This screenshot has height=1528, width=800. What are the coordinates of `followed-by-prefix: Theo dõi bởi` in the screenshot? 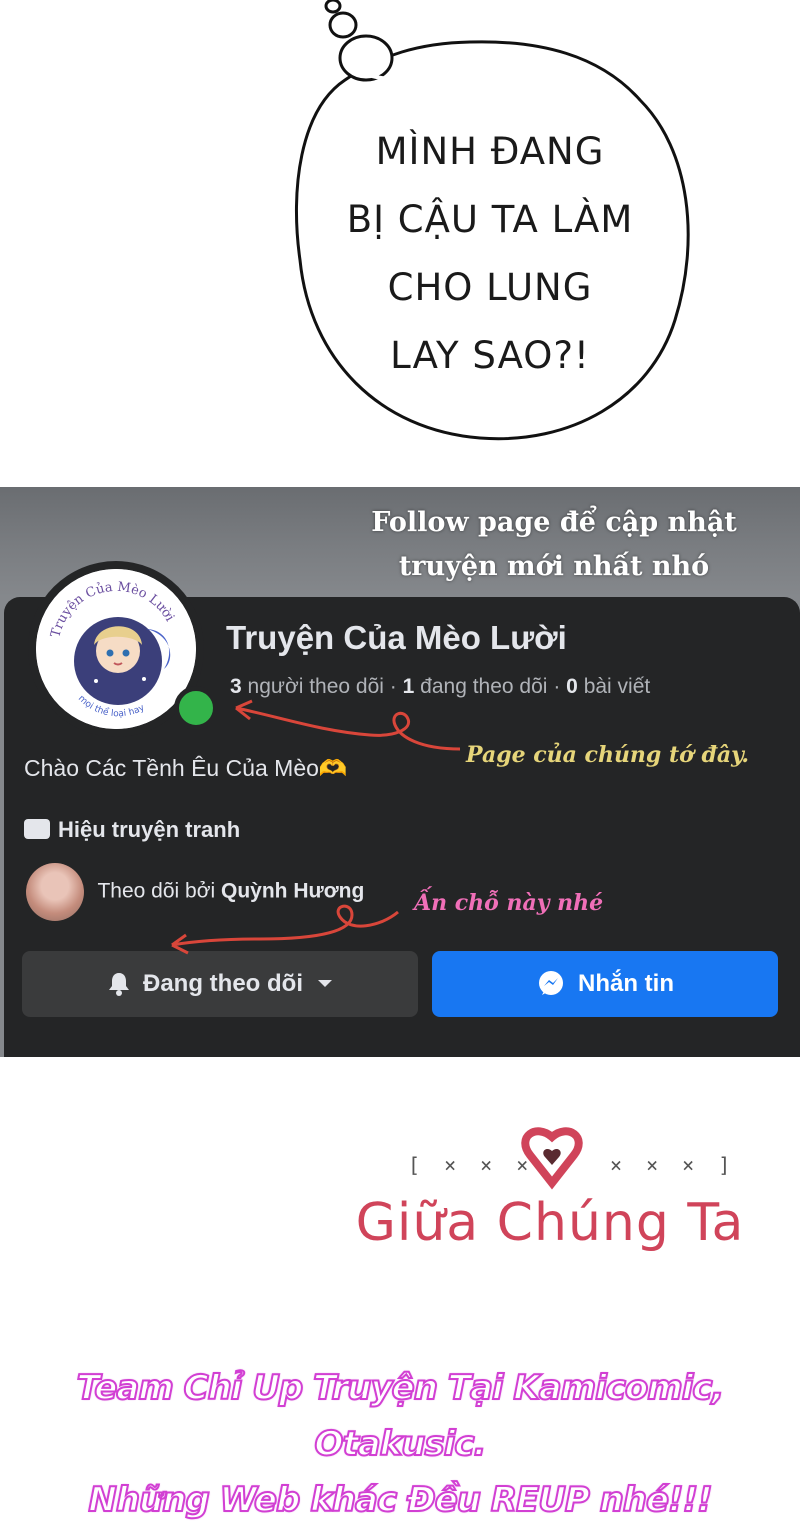 It's located at (156, 891).